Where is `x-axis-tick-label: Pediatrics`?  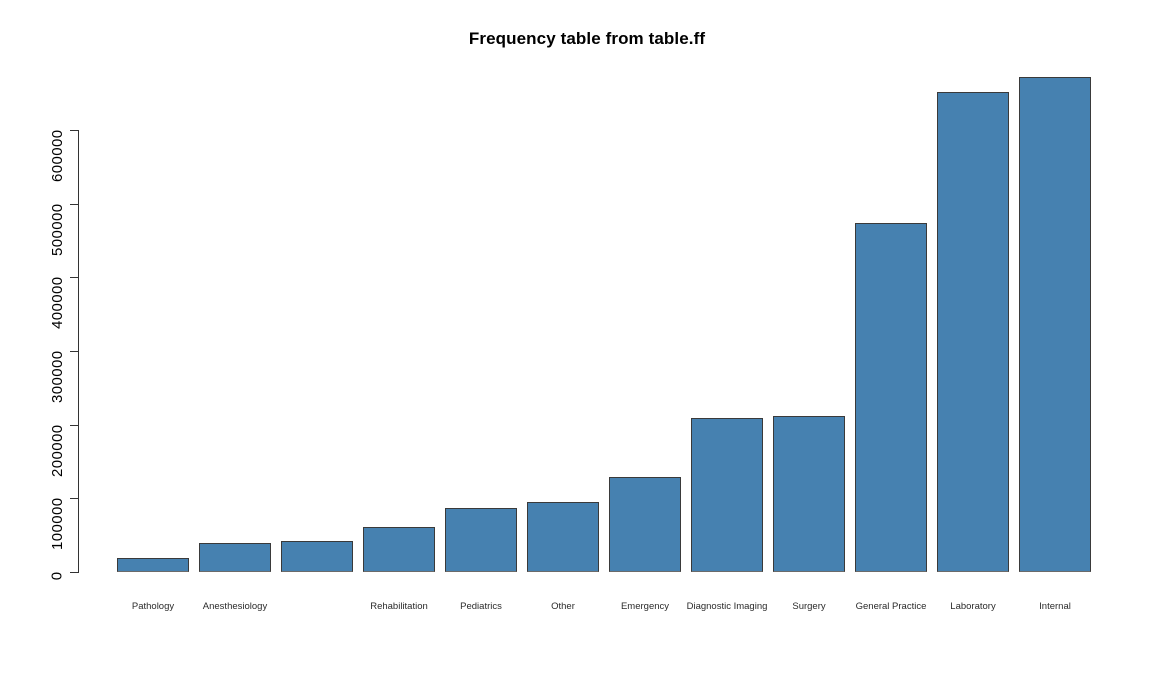 x-axis-tick-label: Pediatrics is located at coordinates (481, 606).